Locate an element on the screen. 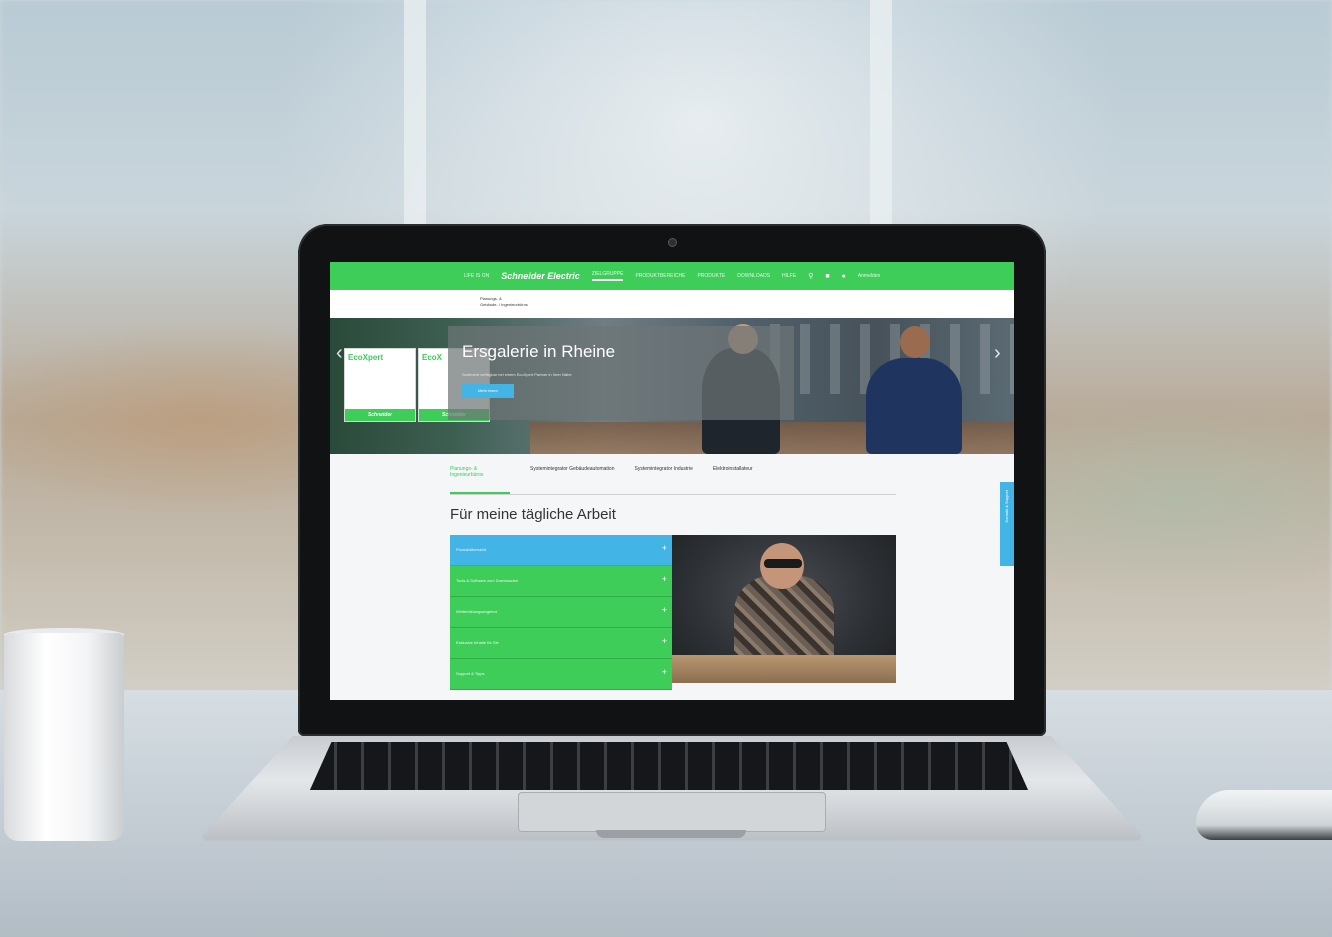 The image size is (1332, 937). accordion-item-label: Tools & Software zum Downloaden is located at coordinates (487, 580).